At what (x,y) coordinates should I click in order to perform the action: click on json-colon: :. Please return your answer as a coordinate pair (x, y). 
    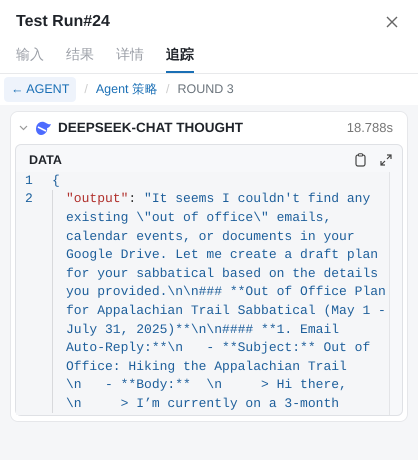
    Looking at the image, I should click on (132, 198).